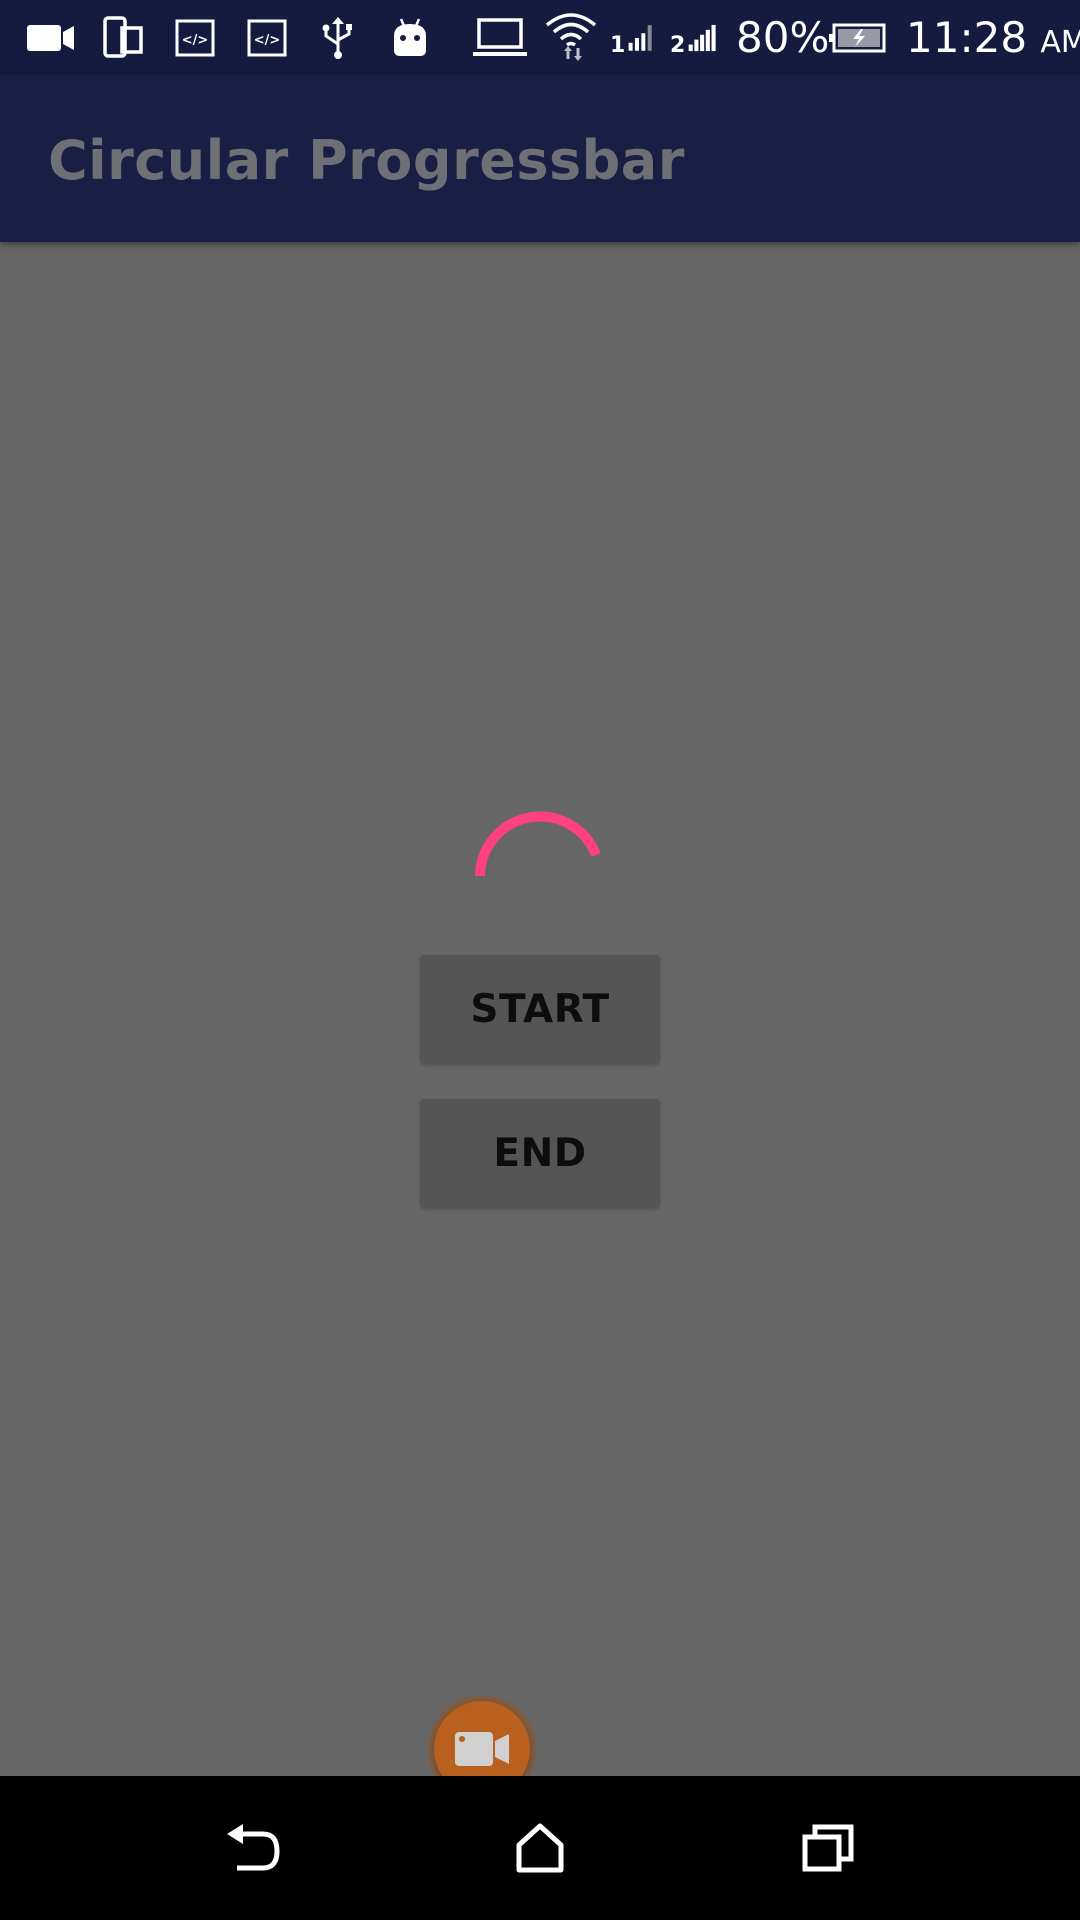 The image size is (1080, 1920). I want to click on end-button: END, so click(540, 1153).